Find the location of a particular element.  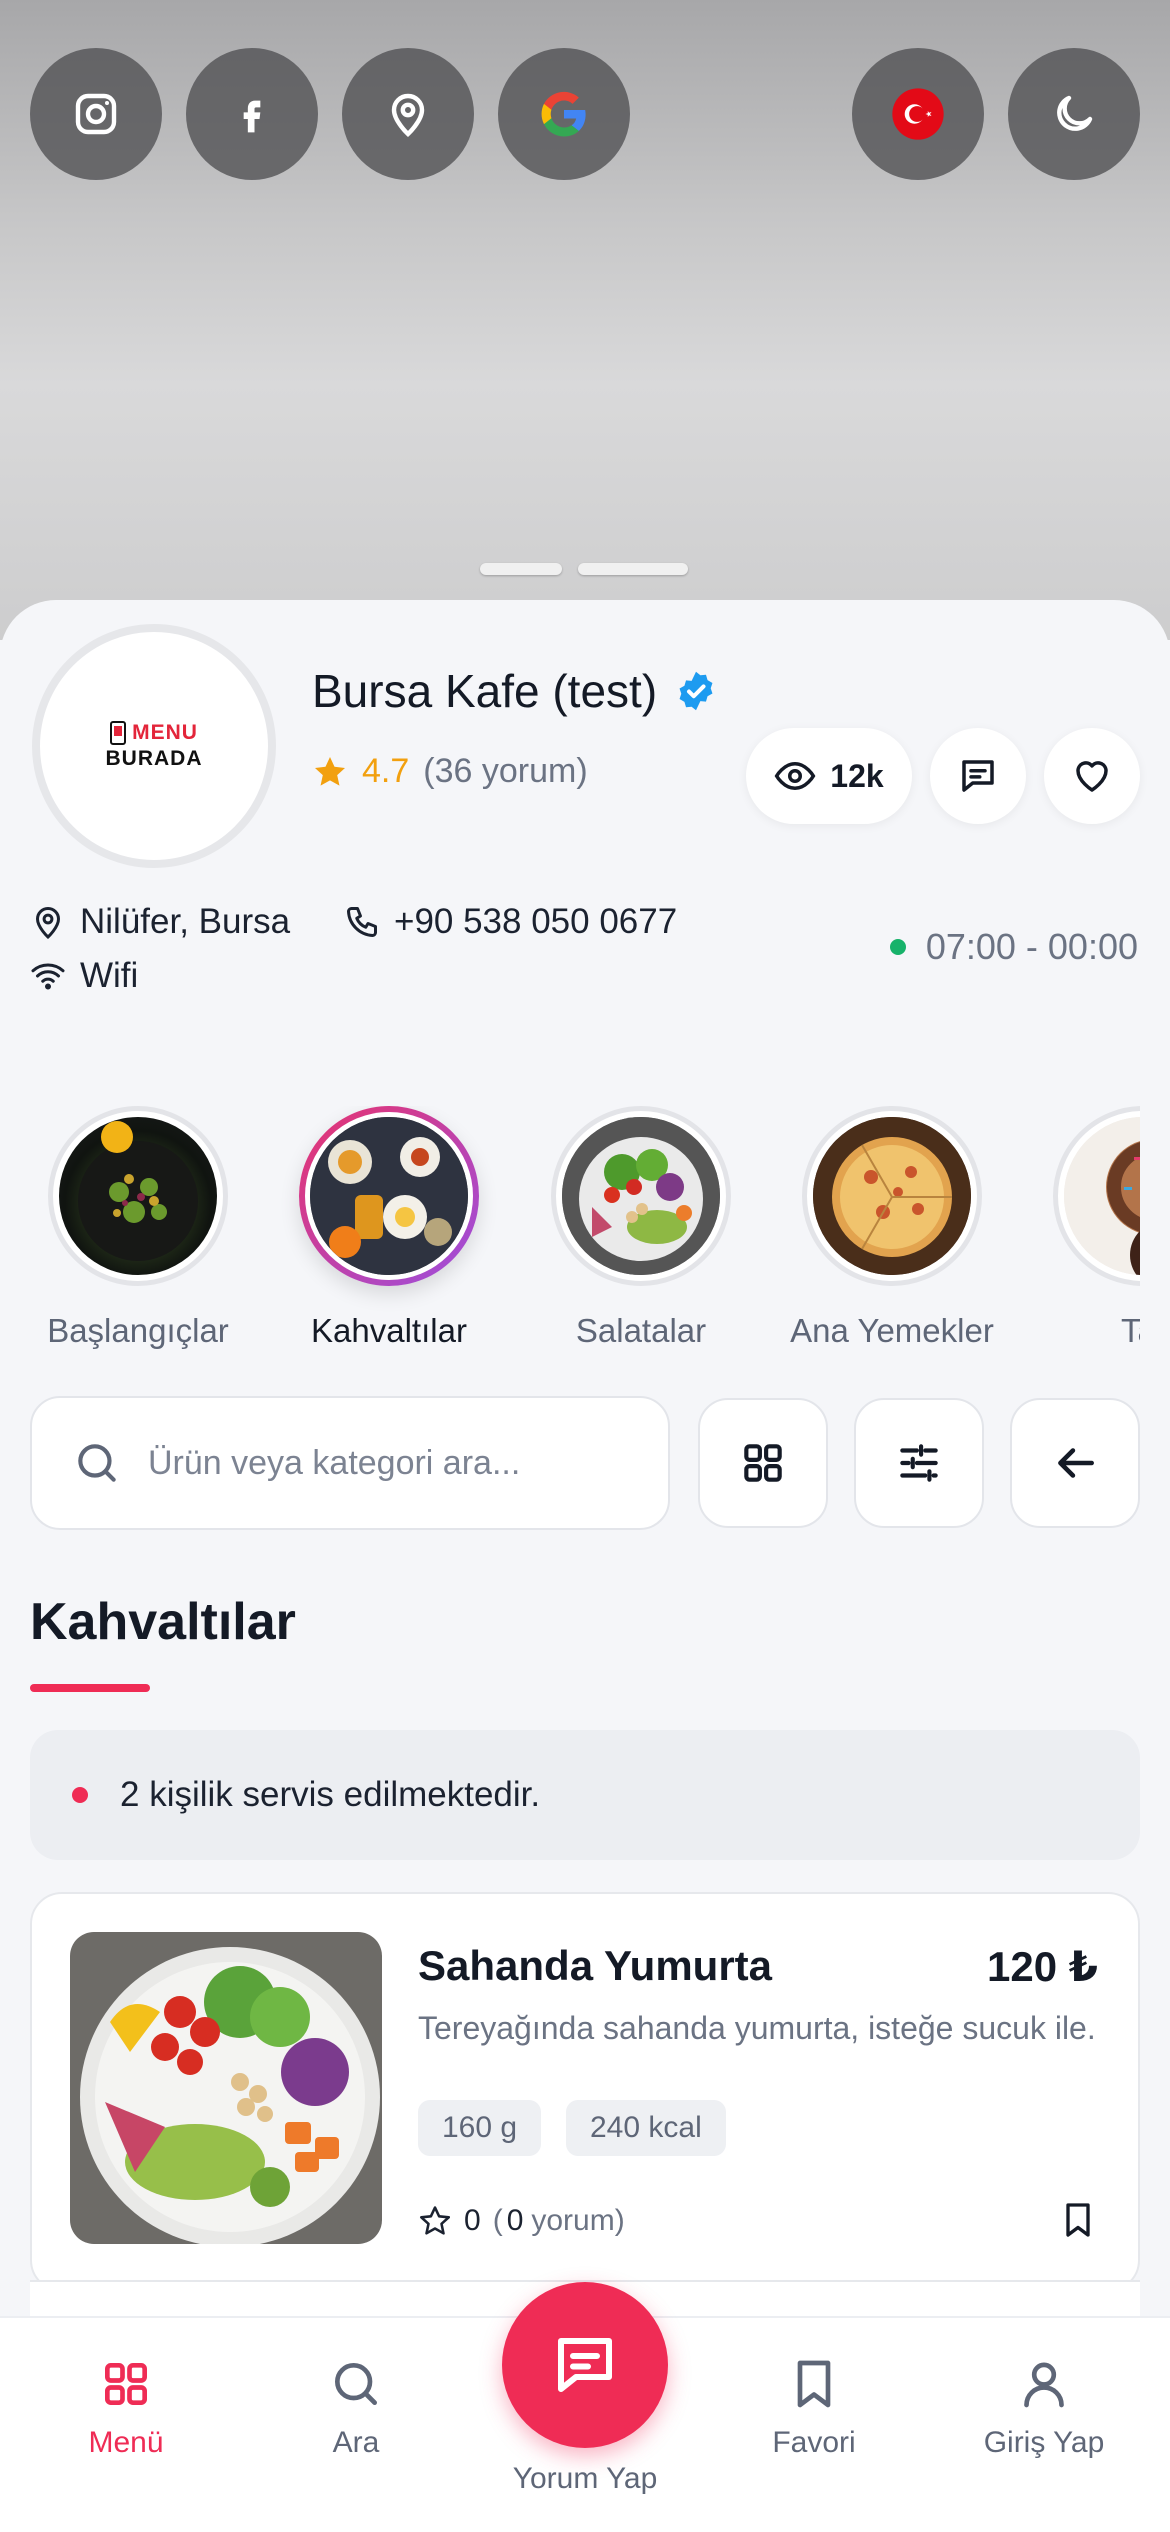

category-image-ring is located at coordinates (138, 1196).